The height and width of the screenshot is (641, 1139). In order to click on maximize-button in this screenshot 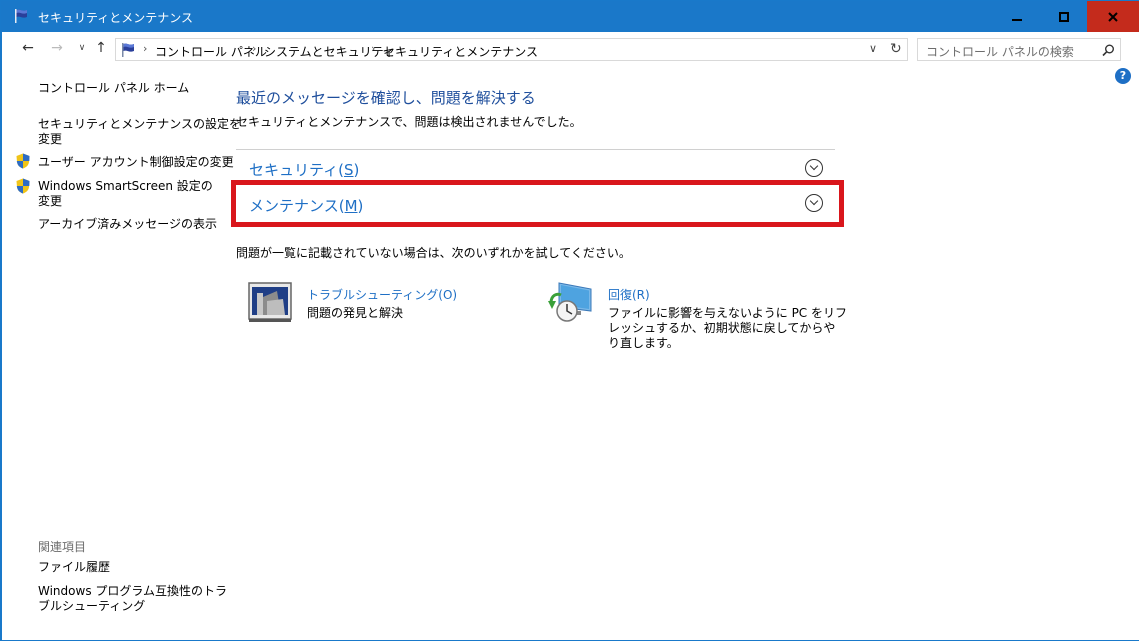, I will do `click(1064, 16)`.